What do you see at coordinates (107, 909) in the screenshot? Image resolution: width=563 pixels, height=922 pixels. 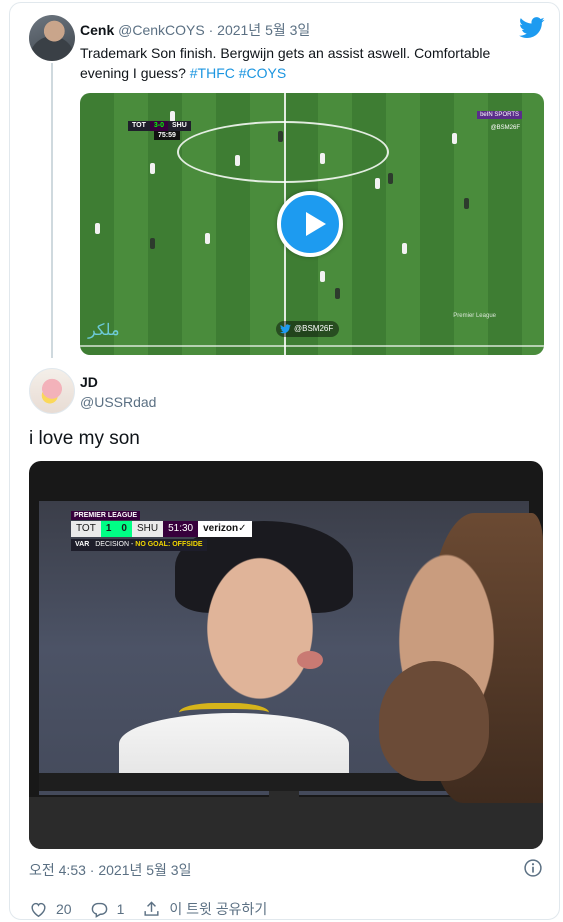 I see `reply-button: 1` at bounding box center [107, 909].